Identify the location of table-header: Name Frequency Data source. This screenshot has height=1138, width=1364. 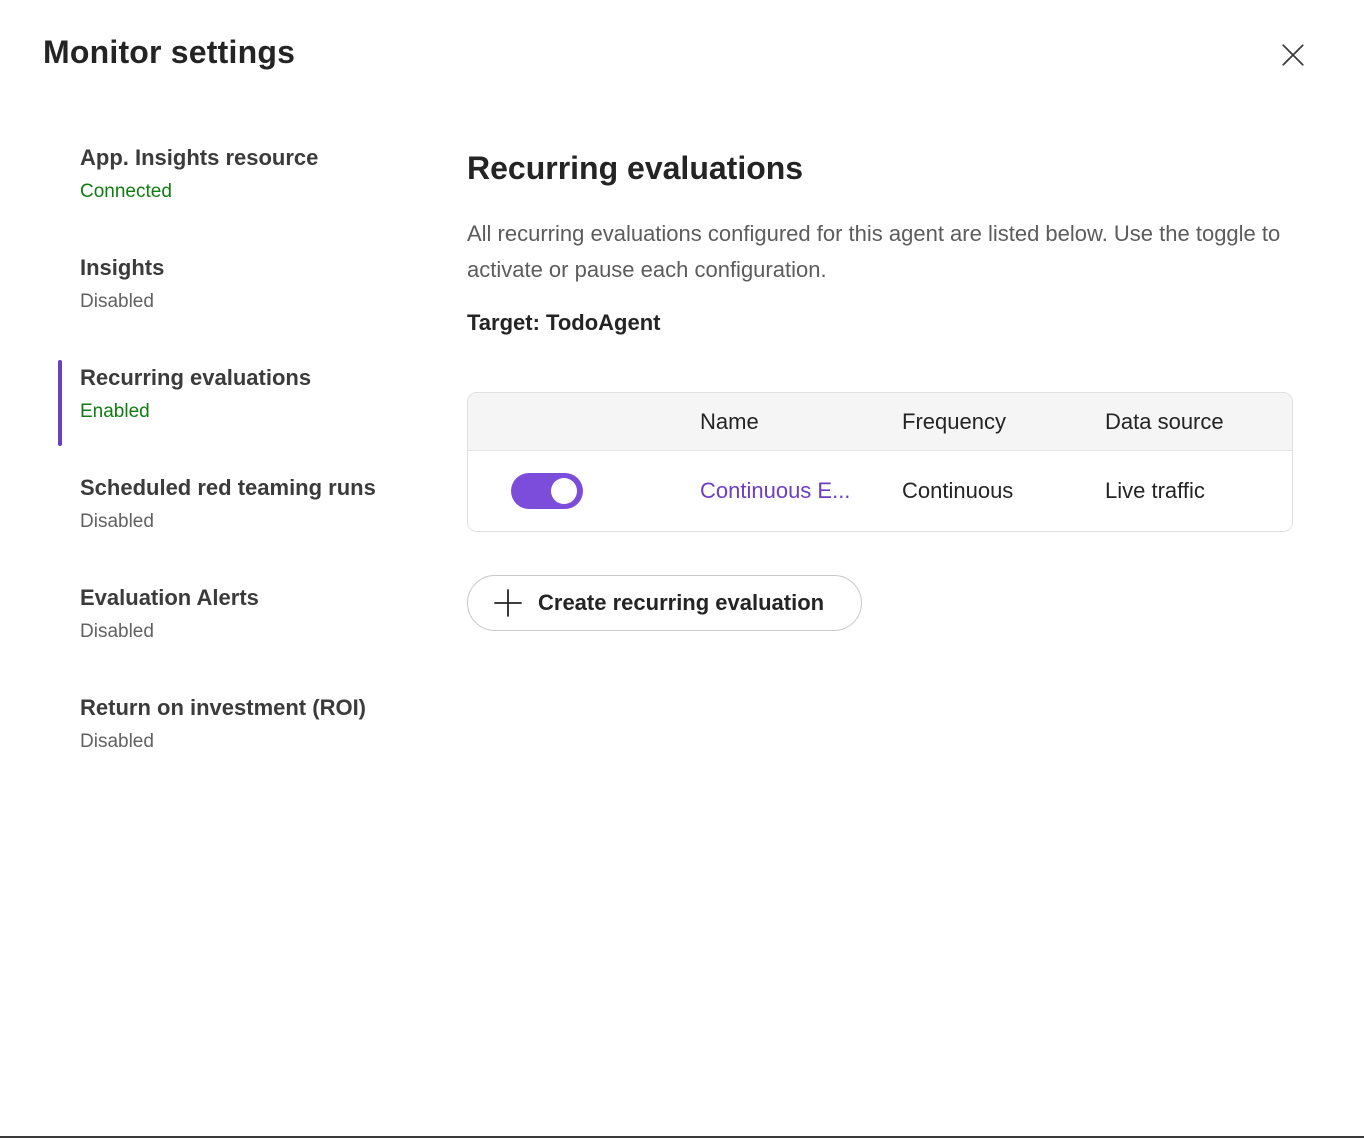
(880, 422).